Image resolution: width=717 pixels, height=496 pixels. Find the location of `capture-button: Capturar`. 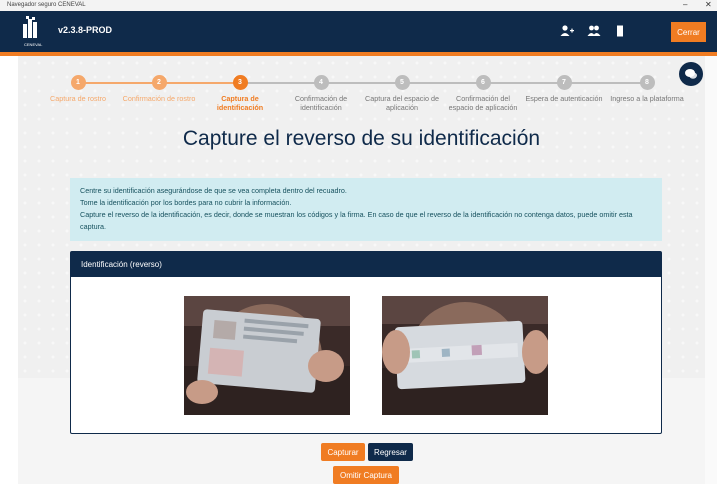

capture-button: Capturar is located at coordinates (343, 452).